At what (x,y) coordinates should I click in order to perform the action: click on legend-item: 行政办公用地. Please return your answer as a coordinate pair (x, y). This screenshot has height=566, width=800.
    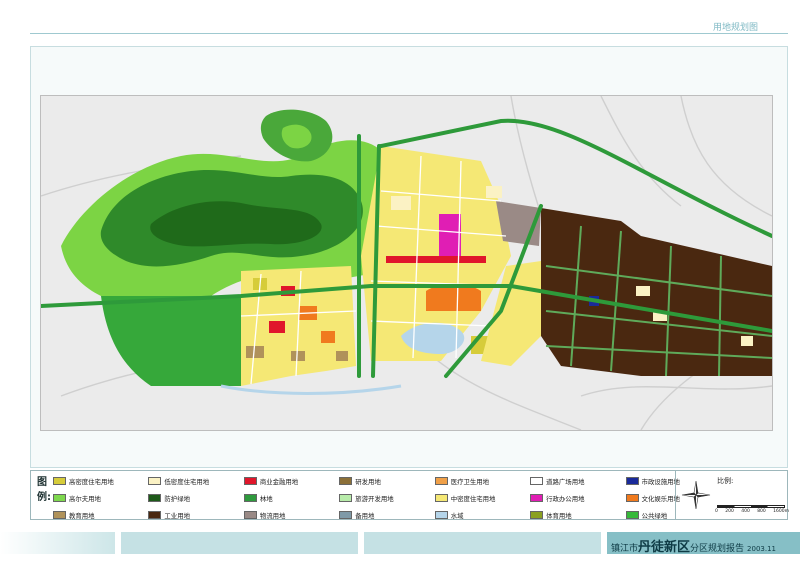
    Looking at the image, I should click on (577, 498).